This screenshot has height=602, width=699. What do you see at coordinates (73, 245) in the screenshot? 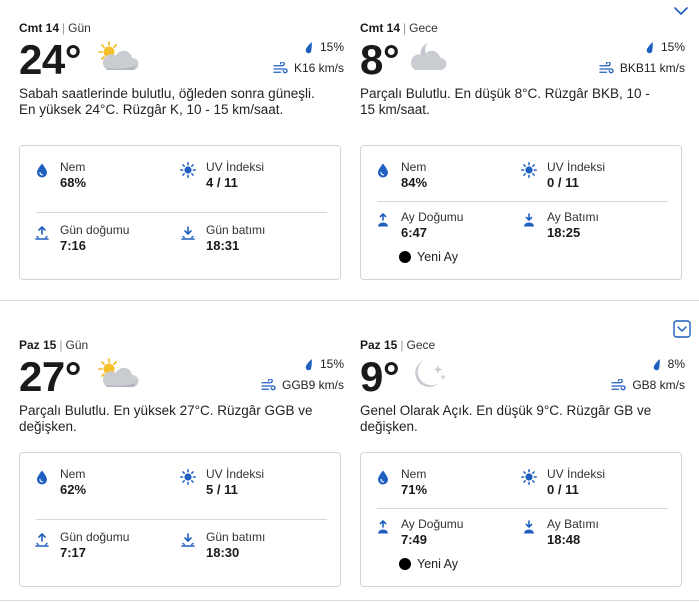
I see `sunrise-value: 7:16` at bounding box center [73, 245].